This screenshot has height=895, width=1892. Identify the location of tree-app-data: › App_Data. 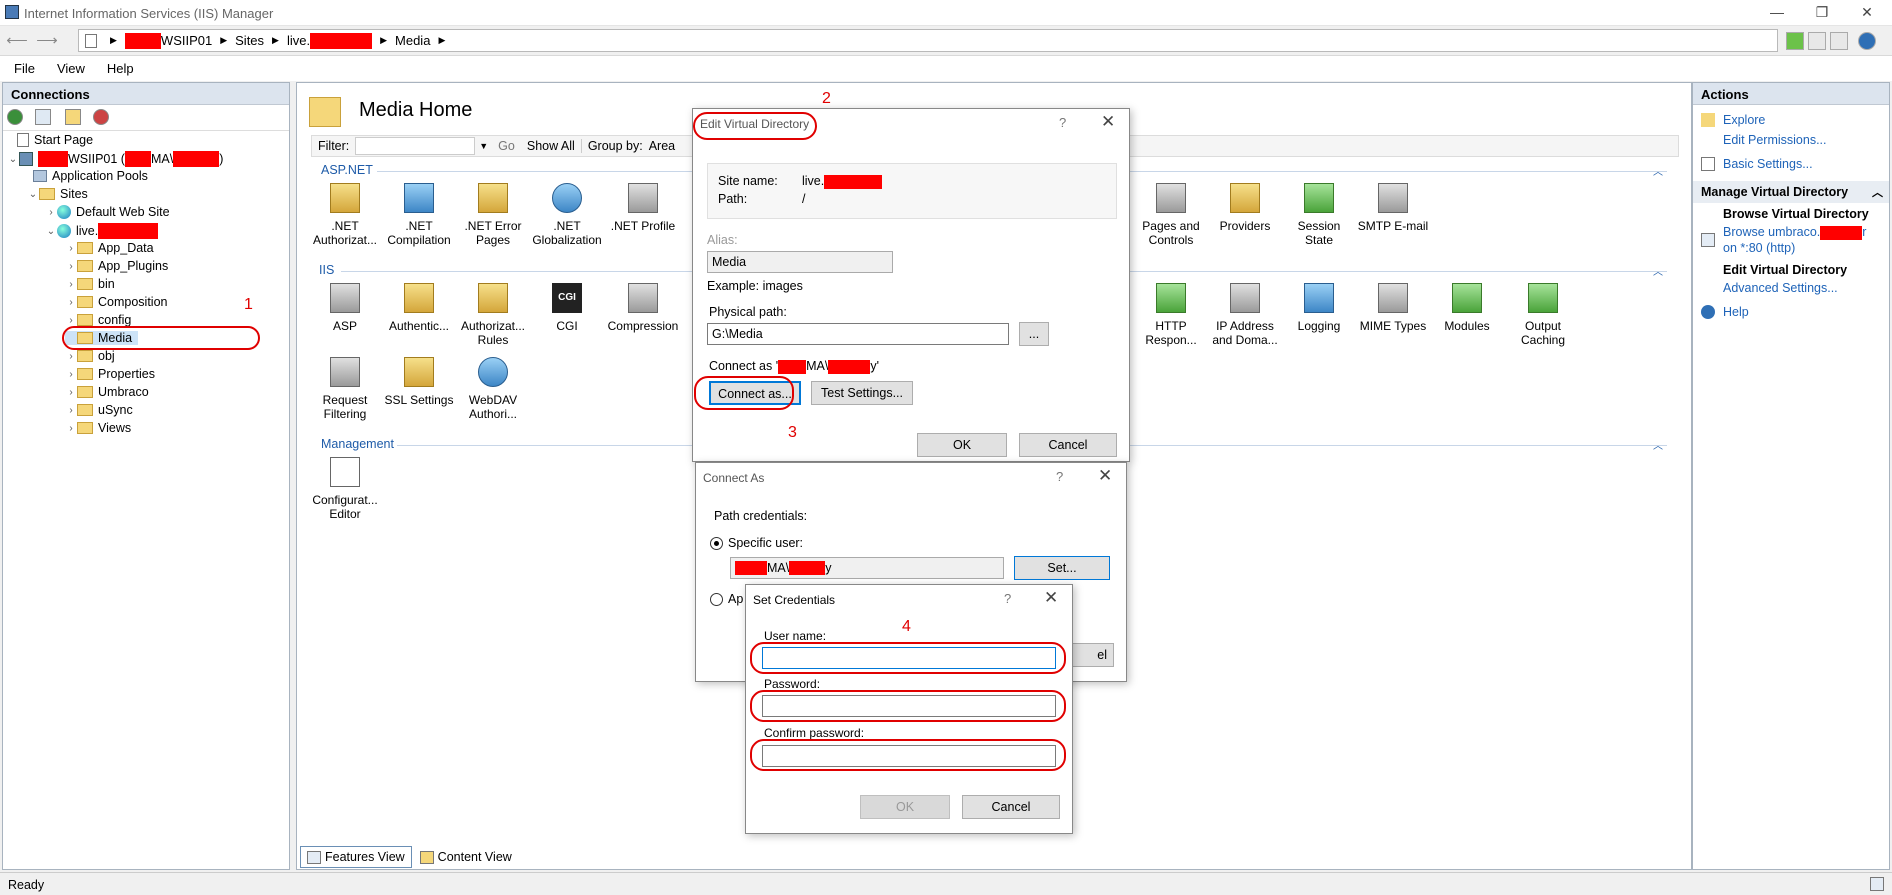
(109, 248).